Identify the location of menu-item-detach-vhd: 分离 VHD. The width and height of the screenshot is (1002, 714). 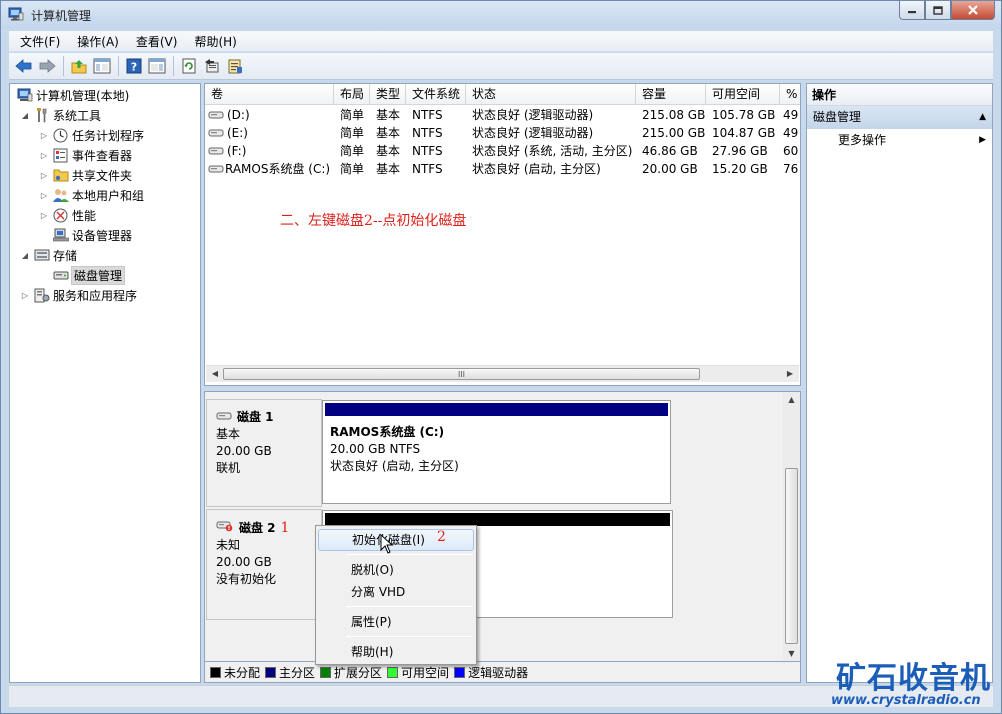
(396, 592).